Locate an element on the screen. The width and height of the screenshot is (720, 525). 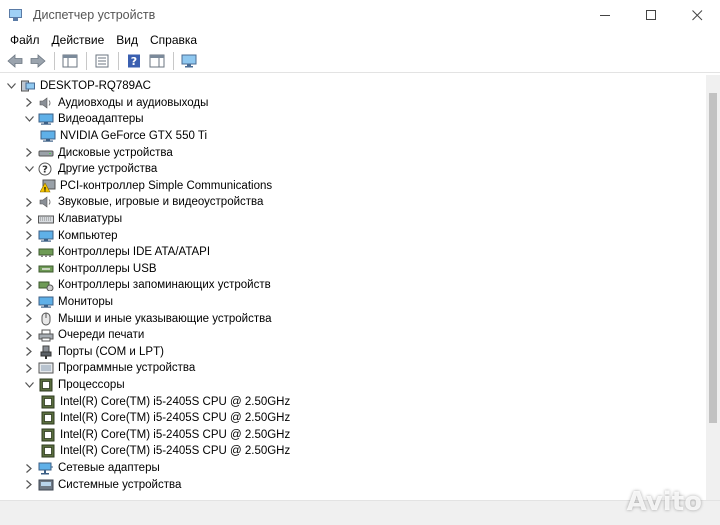
tree-category: Видеоадаптеры is located at coordinates (83, 119).